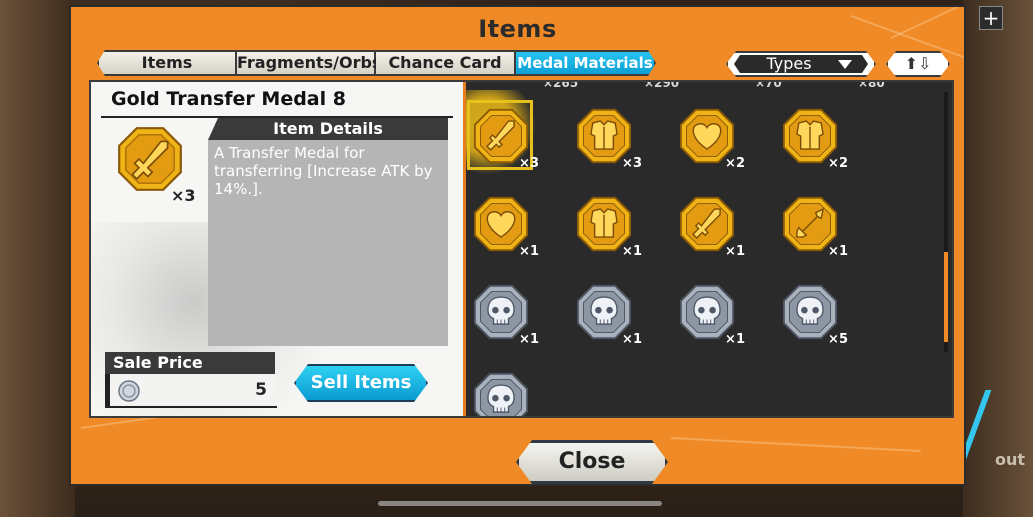 Image resolution: width=1033 pixels, height=517 pixels. I want to click on medal-cell, so click(505, 388).